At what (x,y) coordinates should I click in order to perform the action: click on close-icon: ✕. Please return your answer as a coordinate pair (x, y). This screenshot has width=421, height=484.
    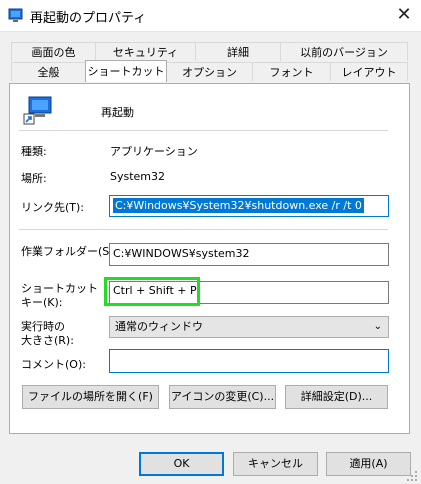
    Looking at the image, I should click on (404, 15).